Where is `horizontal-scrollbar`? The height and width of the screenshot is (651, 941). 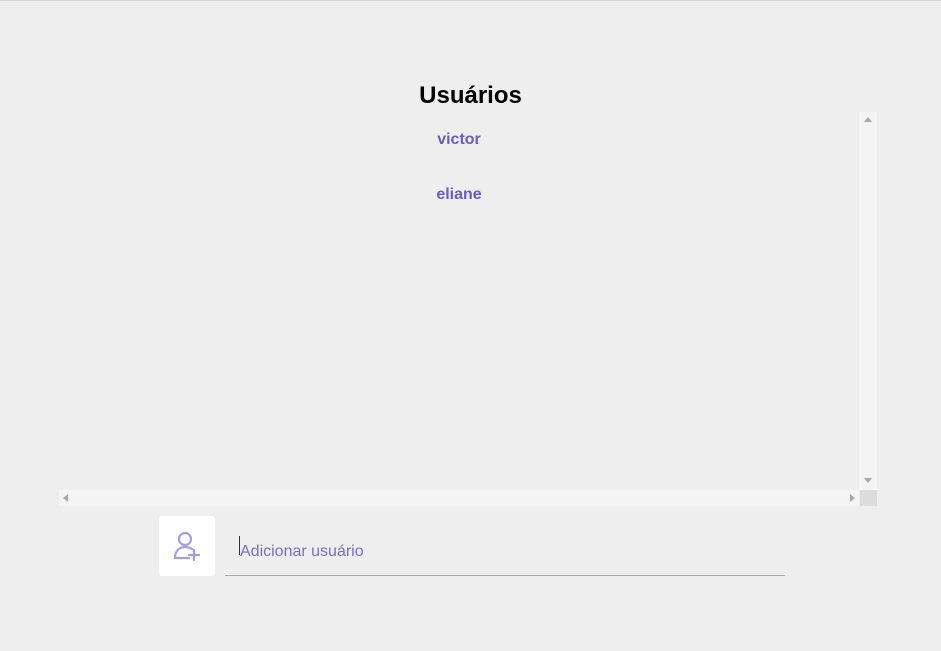 horizontal-scrollbar is located at coordinates (459, 498).